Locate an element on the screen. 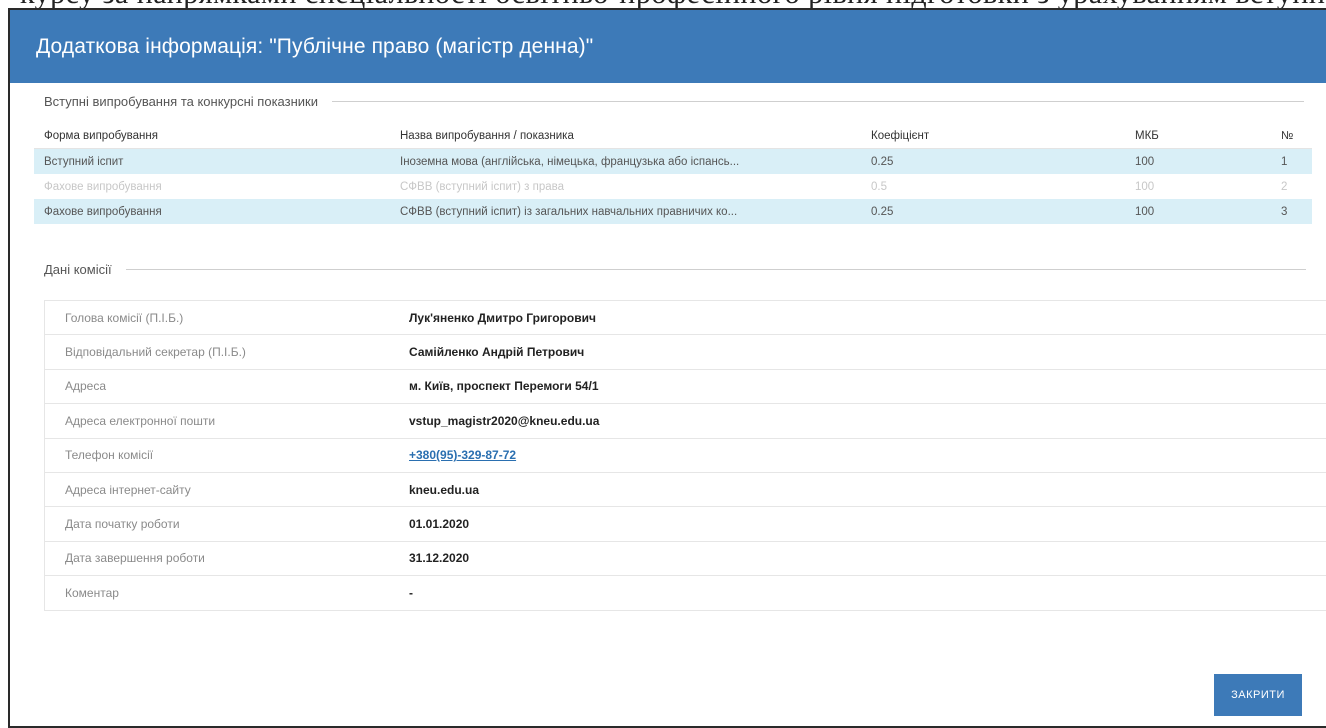  info-row-start-date: Дата початку роботи 01.01.2020 is located at coordinates (685, 524).